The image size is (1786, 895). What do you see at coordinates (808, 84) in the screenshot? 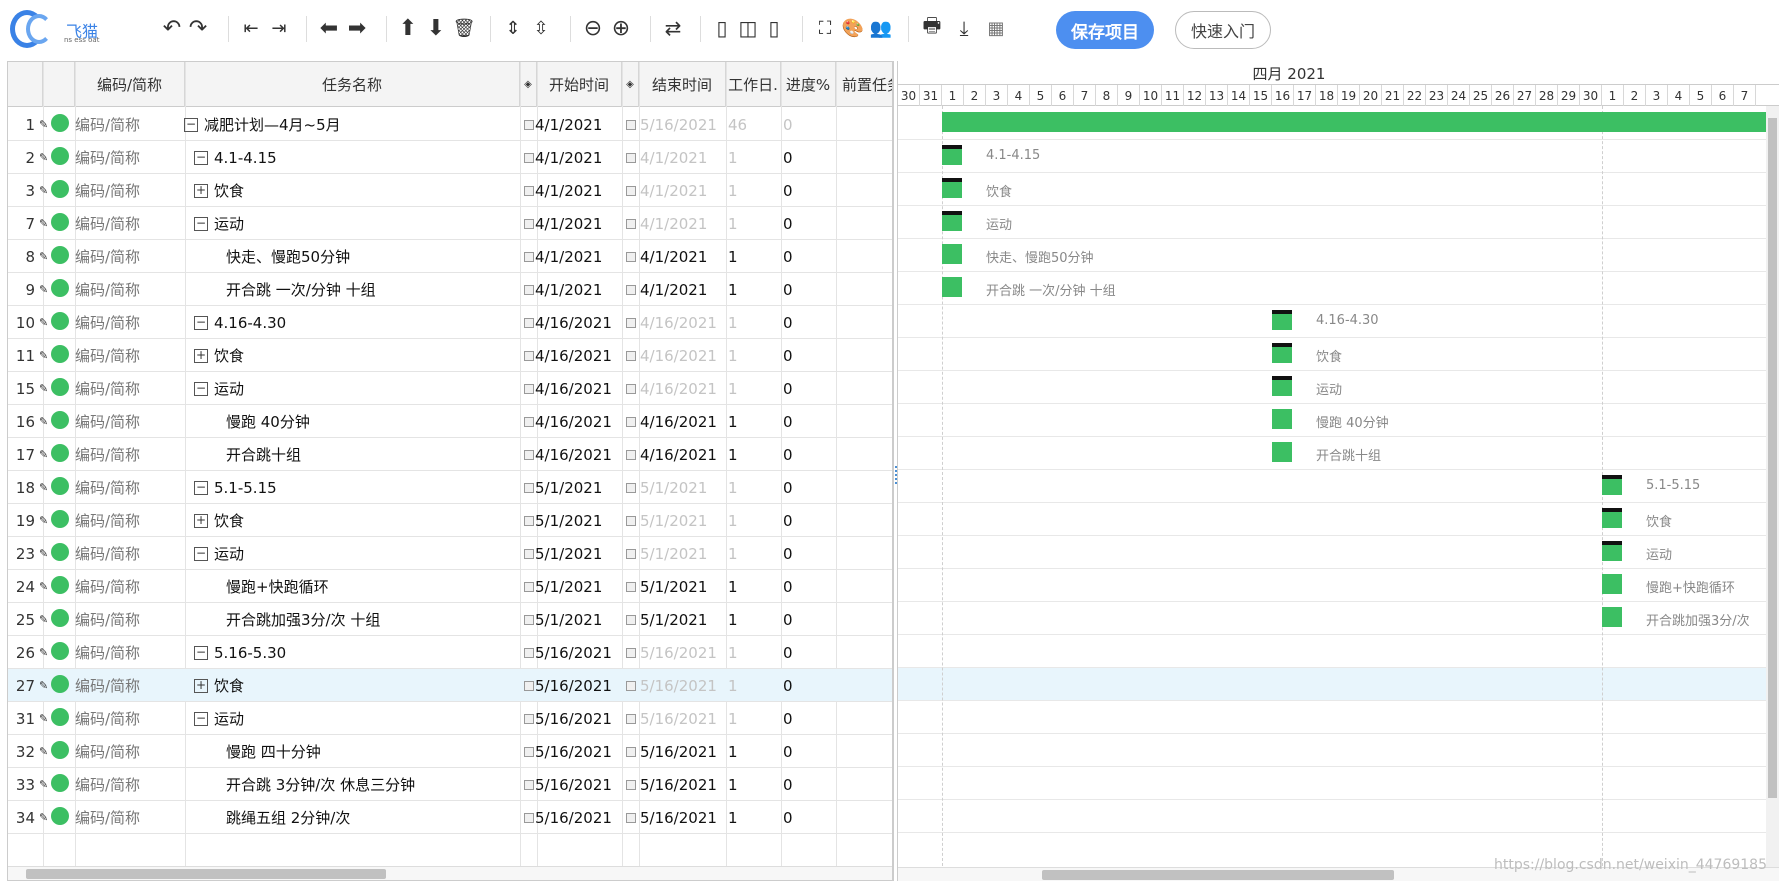
I see `header-progress: 进度%` at bounding box center [808, 84].